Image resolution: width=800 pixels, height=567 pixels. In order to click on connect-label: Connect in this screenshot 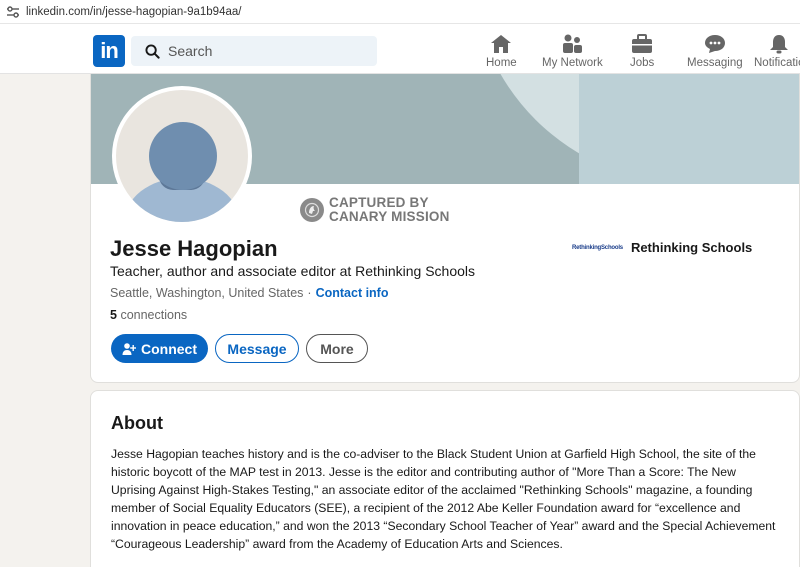, I will do `click(169, 348)`.